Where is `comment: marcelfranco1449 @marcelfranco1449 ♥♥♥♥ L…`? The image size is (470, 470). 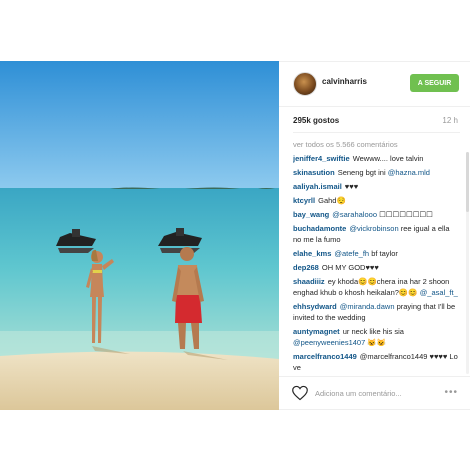
comment: marcelfranco1449 @marcelfranco1449 ♥♥♥♥ L… is located at coordinates (376, 362).